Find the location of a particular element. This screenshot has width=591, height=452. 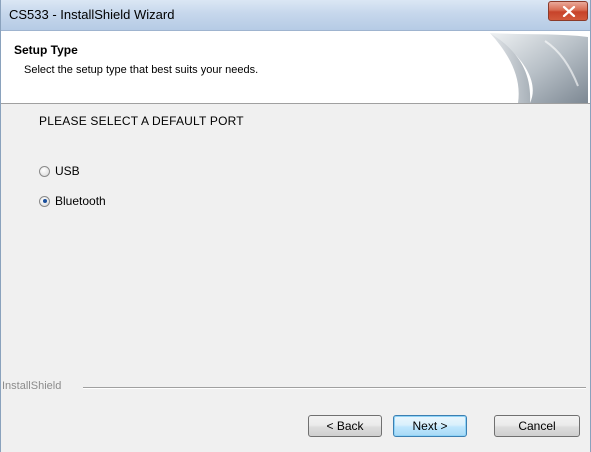

radio-option-usb: USB is located at coordinates (59, 171).